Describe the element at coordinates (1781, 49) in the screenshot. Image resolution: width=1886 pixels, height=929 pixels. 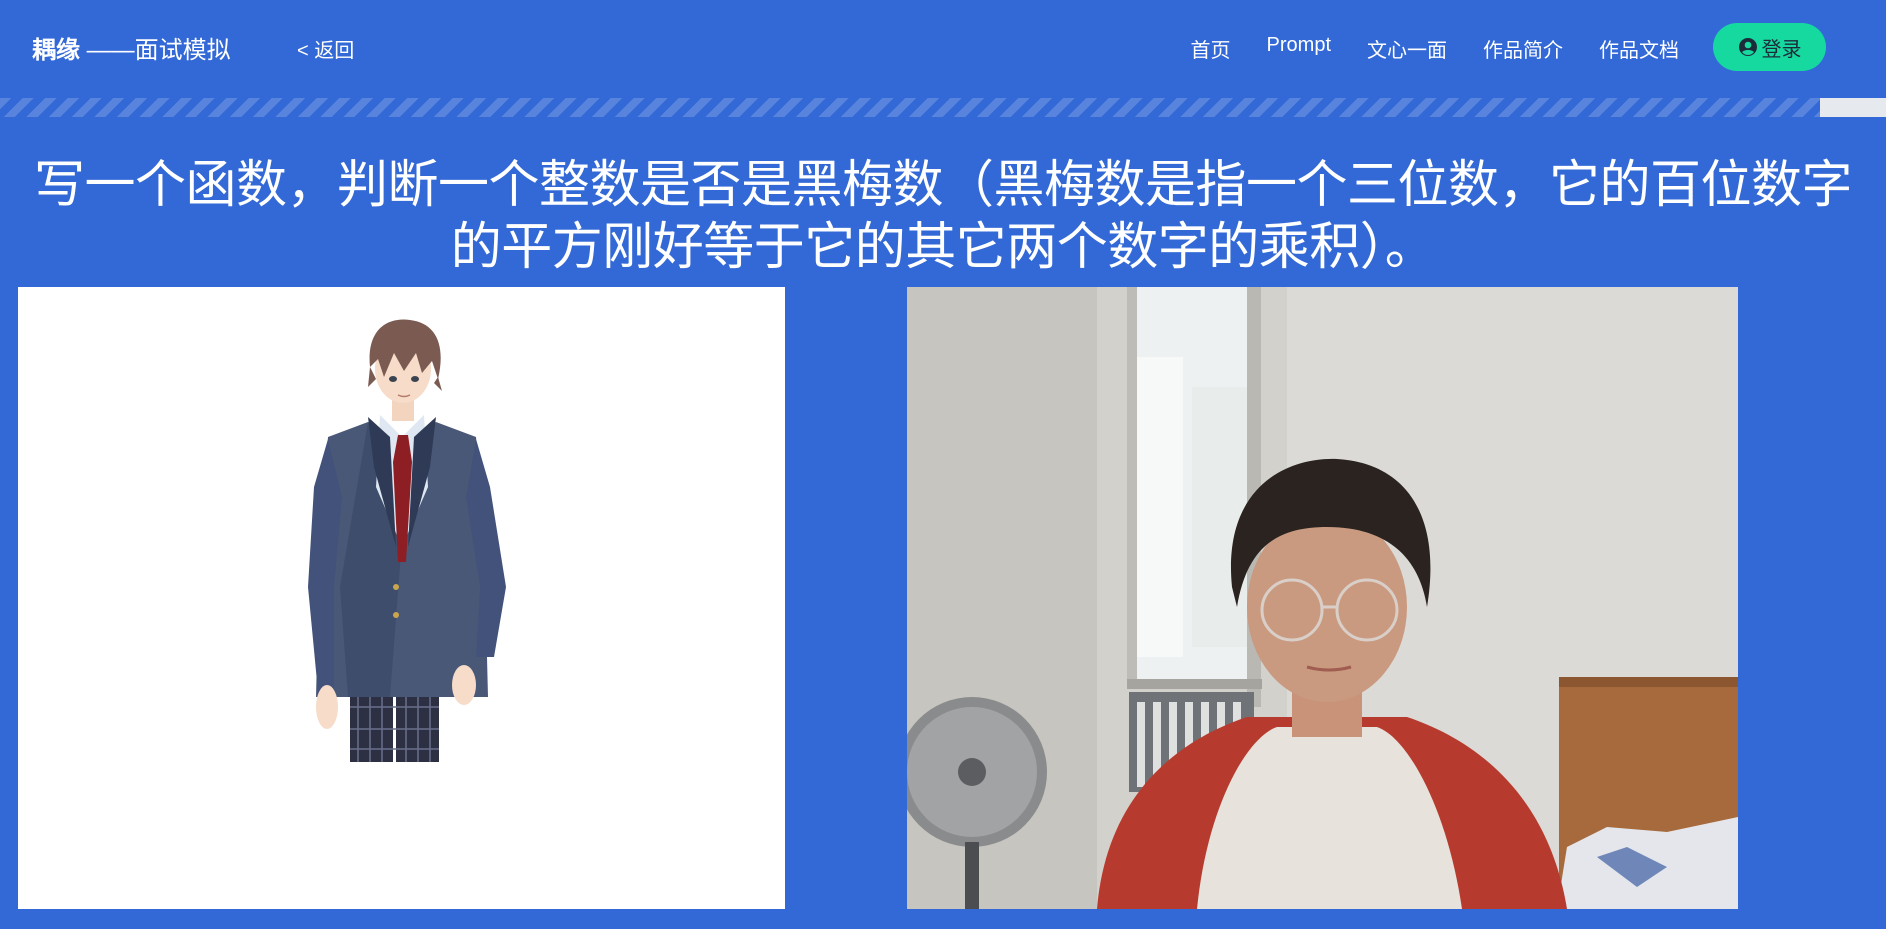
I see `login-label: 登录` at that location.